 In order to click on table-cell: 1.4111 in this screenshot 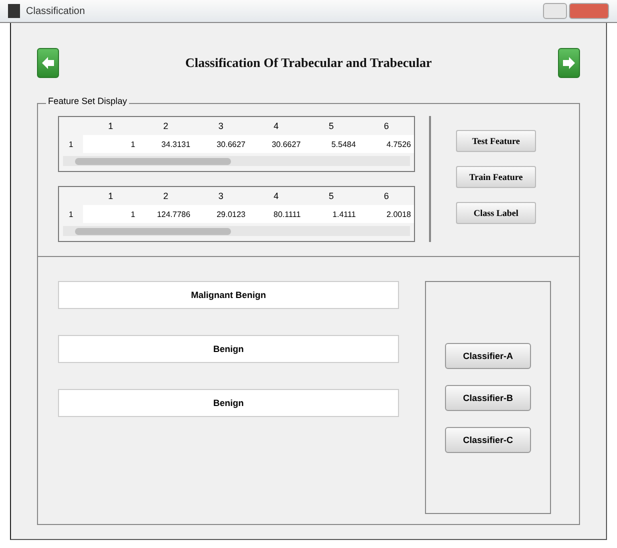, I will do `click(331, 214)`.